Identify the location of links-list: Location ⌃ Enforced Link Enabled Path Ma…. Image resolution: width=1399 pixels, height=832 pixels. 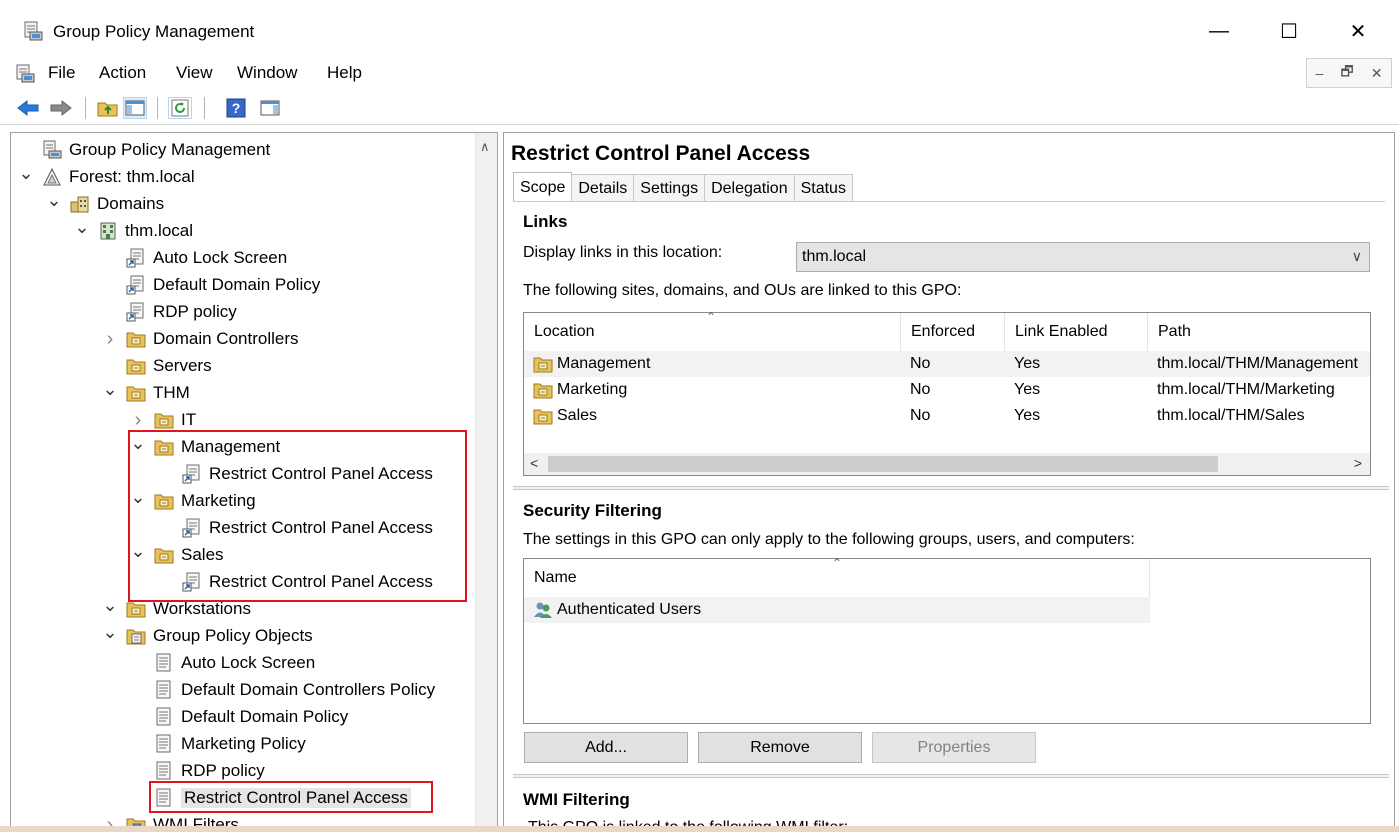
(947, 393).